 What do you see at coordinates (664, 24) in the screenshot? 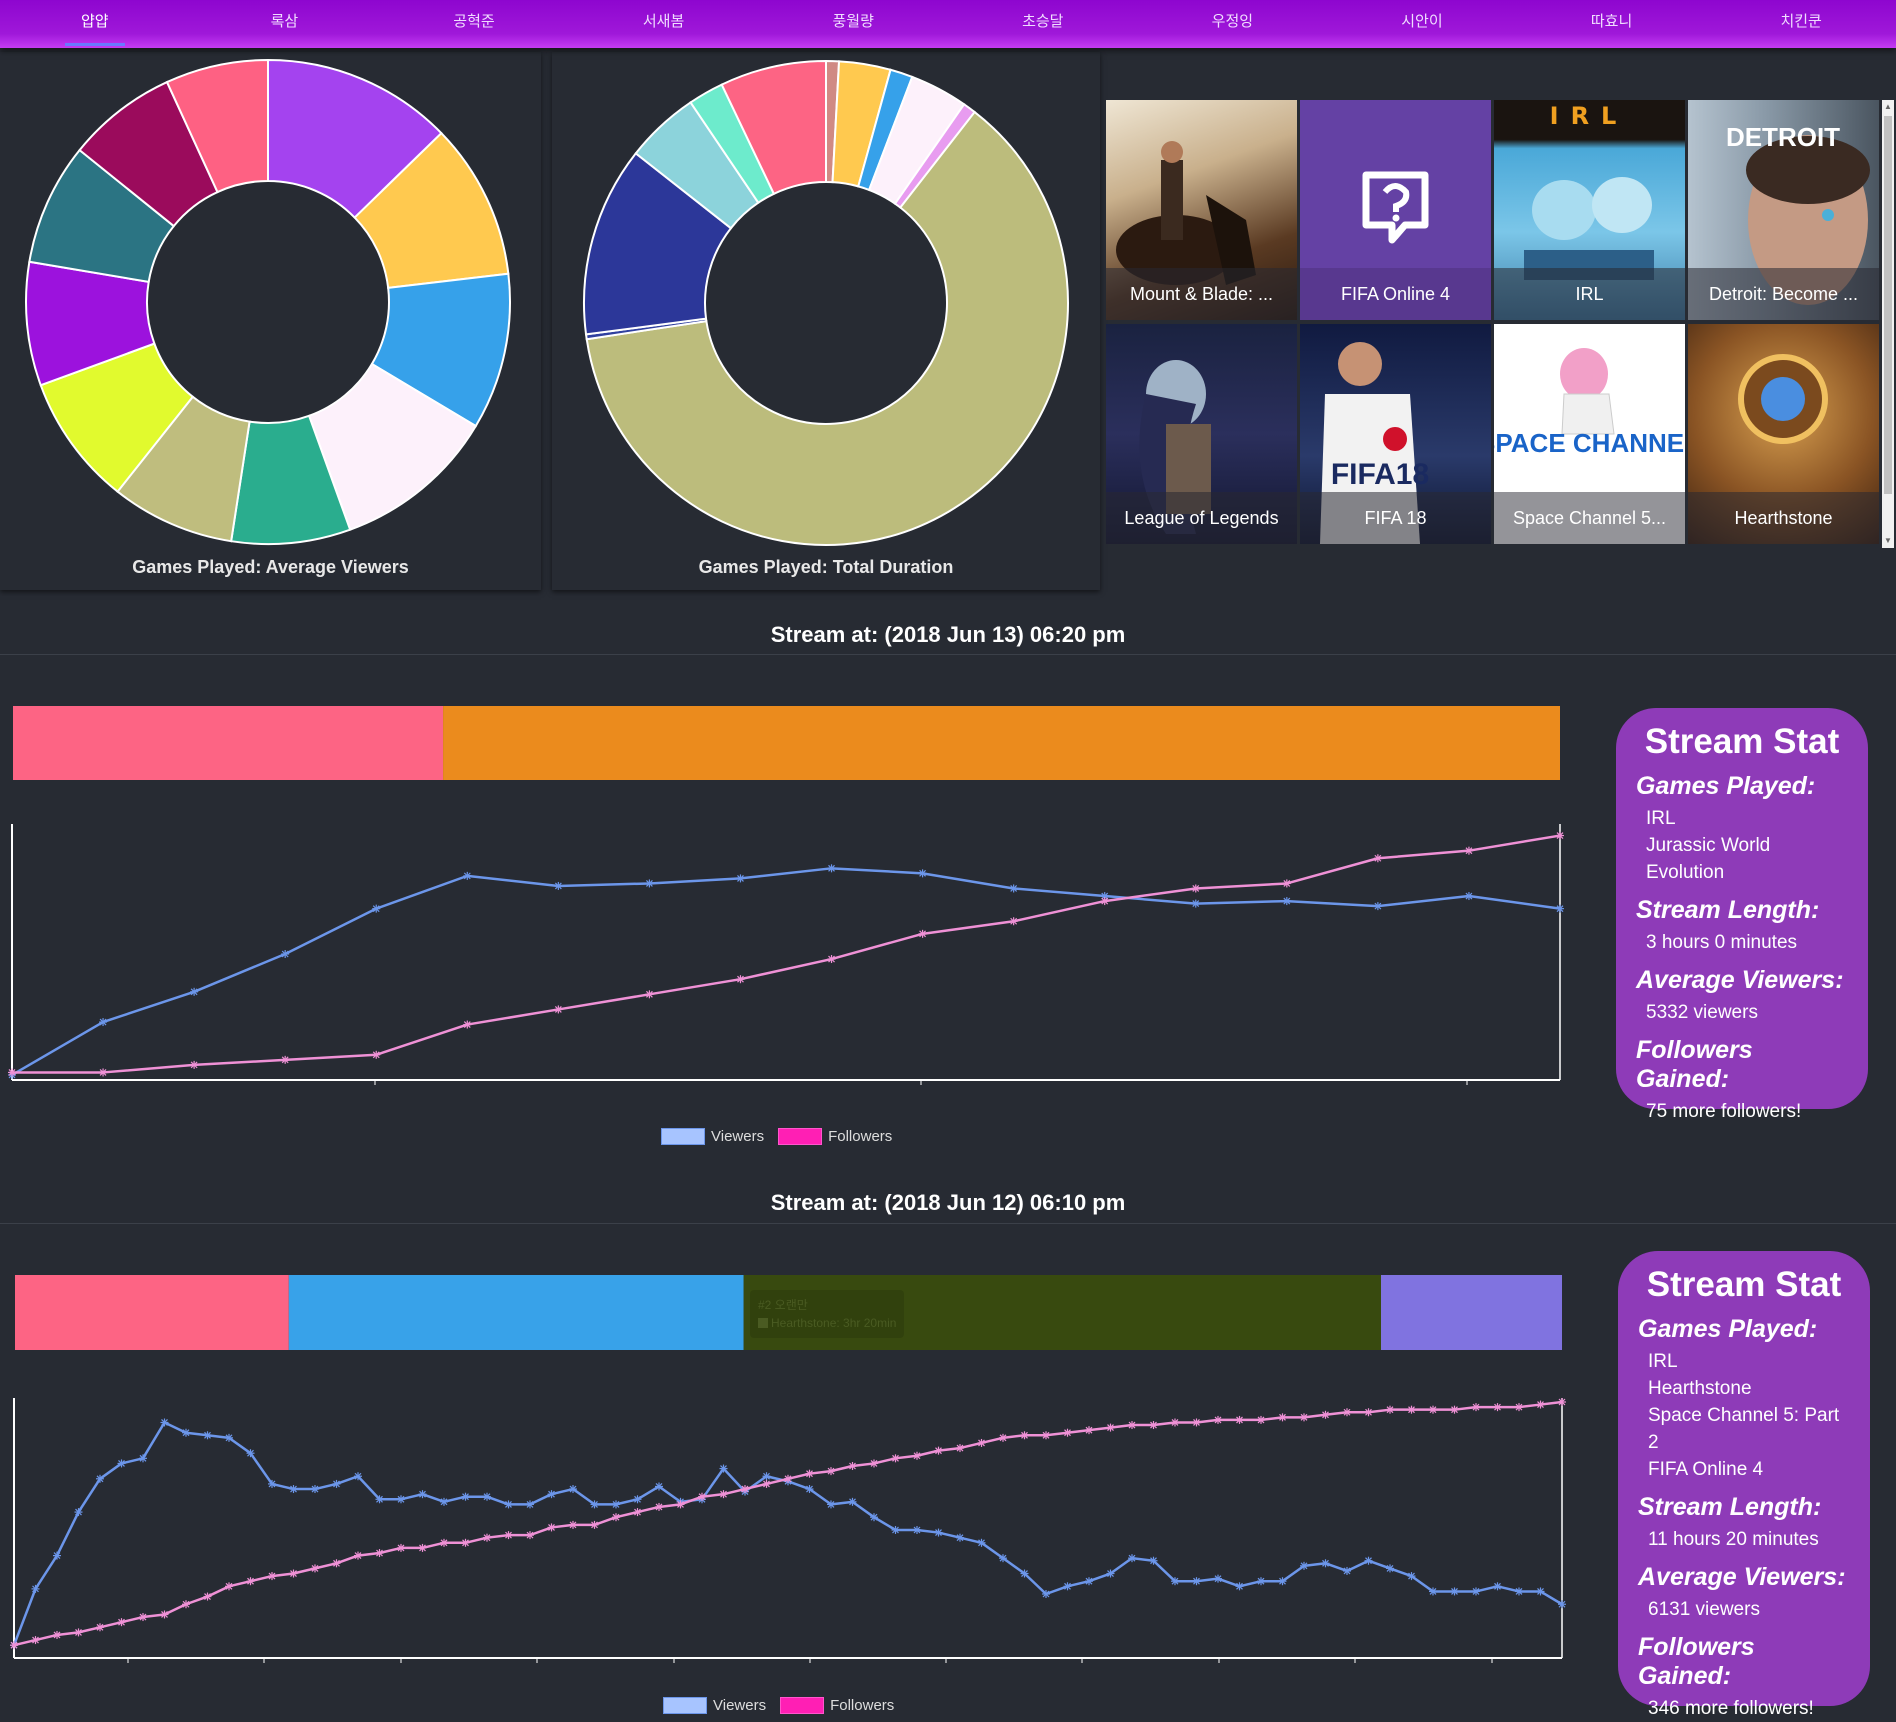
I see `nav-tab-3: 서새봄` at bounding box center [664, 24].